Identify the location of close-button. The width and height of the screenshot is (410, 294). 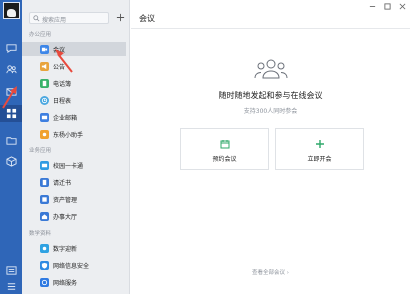
(402, 6).